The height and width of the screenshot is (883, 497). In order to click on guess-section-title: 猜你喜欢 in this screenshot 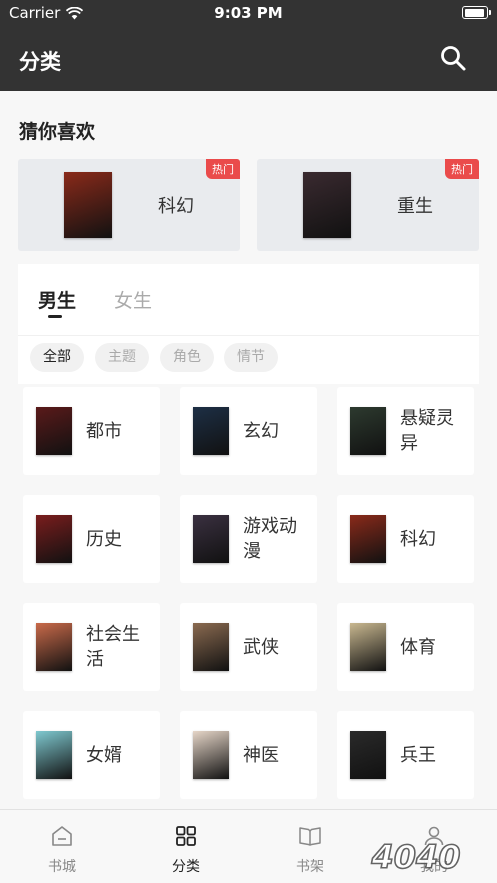, I will do `click(57, 132)`.